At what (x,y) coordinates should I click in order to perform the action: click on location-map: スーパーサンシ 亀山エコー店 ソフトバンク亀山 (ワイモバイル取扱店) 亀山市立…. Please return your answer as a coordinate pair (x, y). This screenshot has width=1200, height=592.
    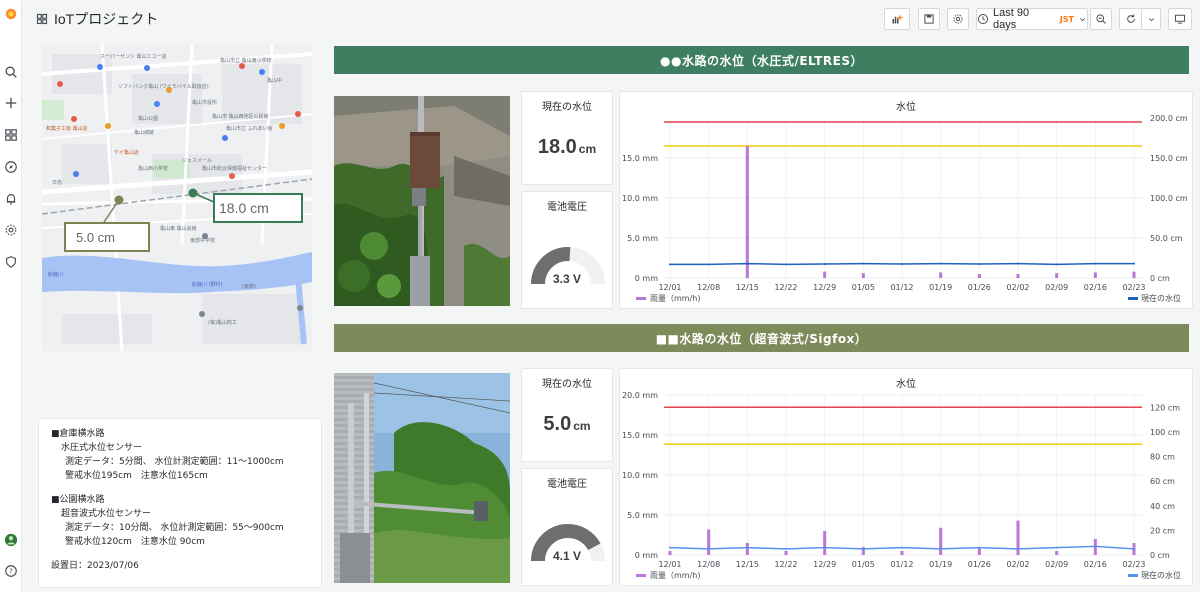
    Looking at the image, I should click on (177, 197).